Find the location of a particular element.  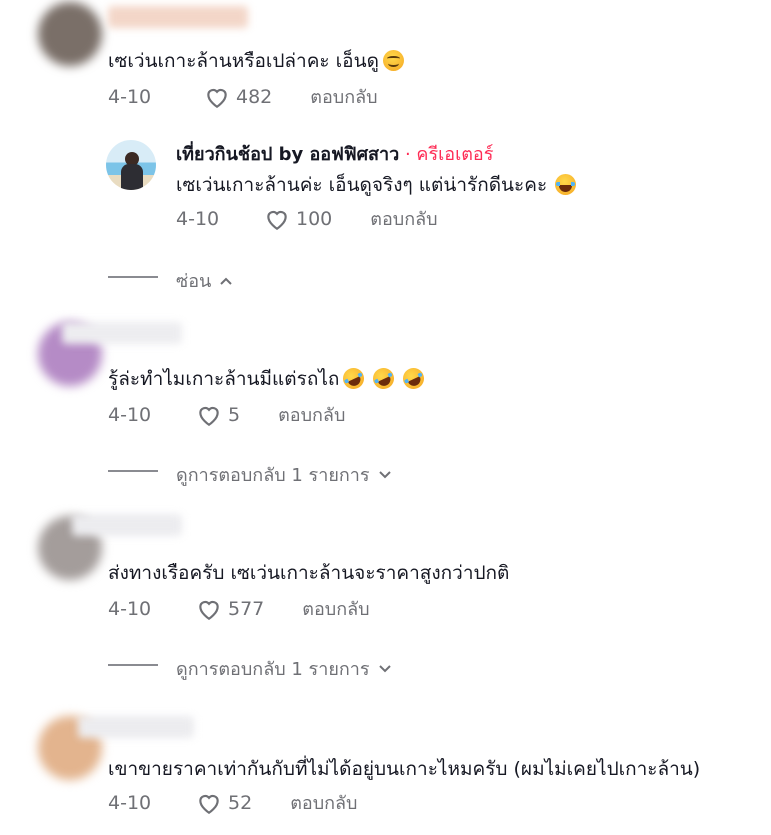

like-button: 482 is located at coordinates (238, 97).